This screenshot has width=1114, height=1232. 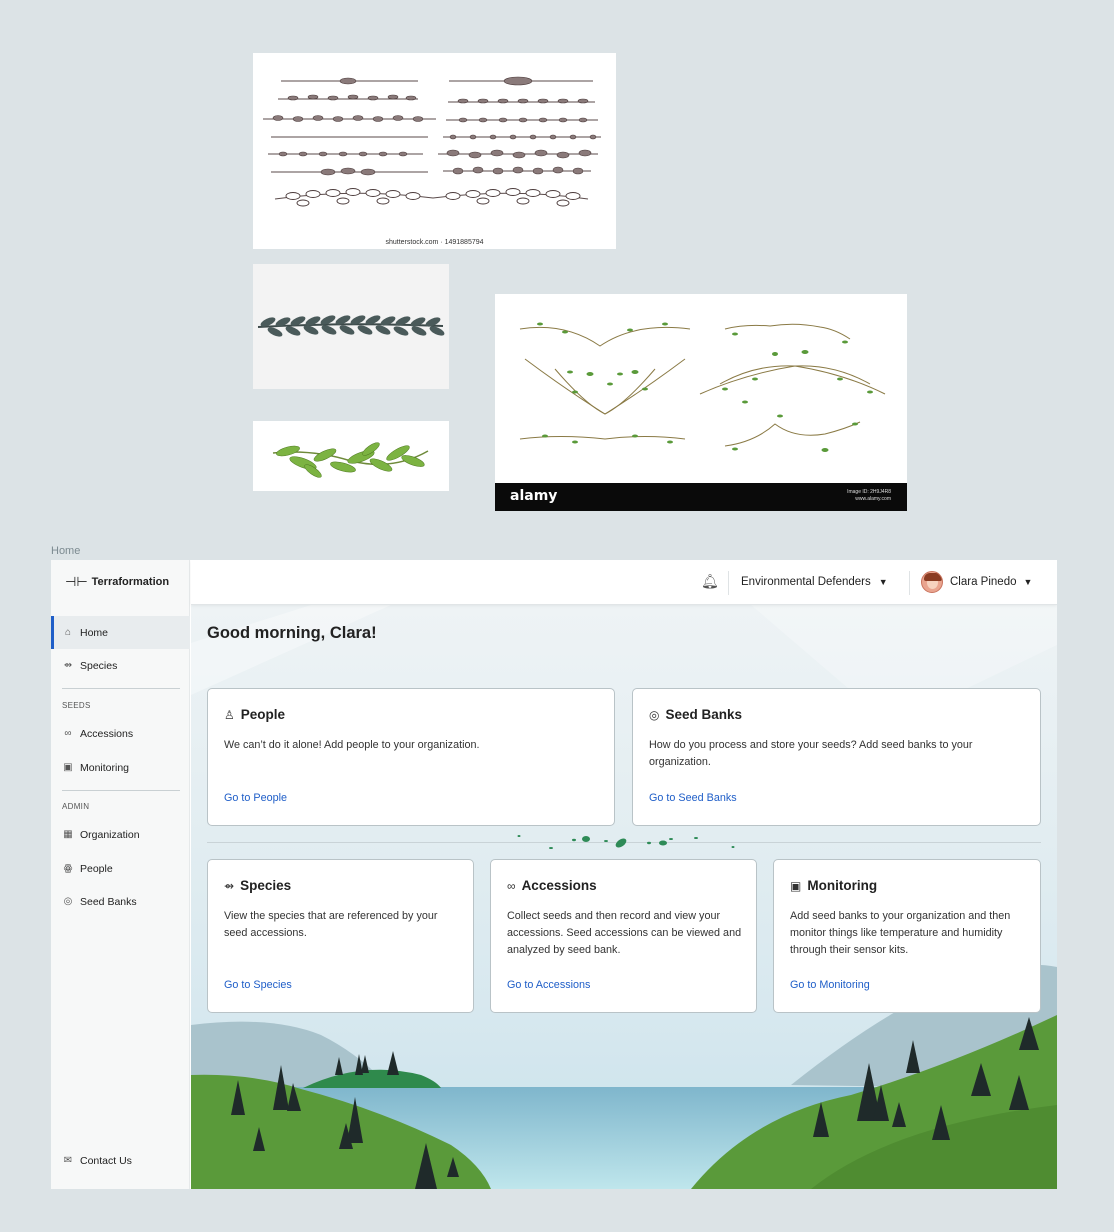 I want to click on reference-image-green-vine, so click(x=351, y=456).